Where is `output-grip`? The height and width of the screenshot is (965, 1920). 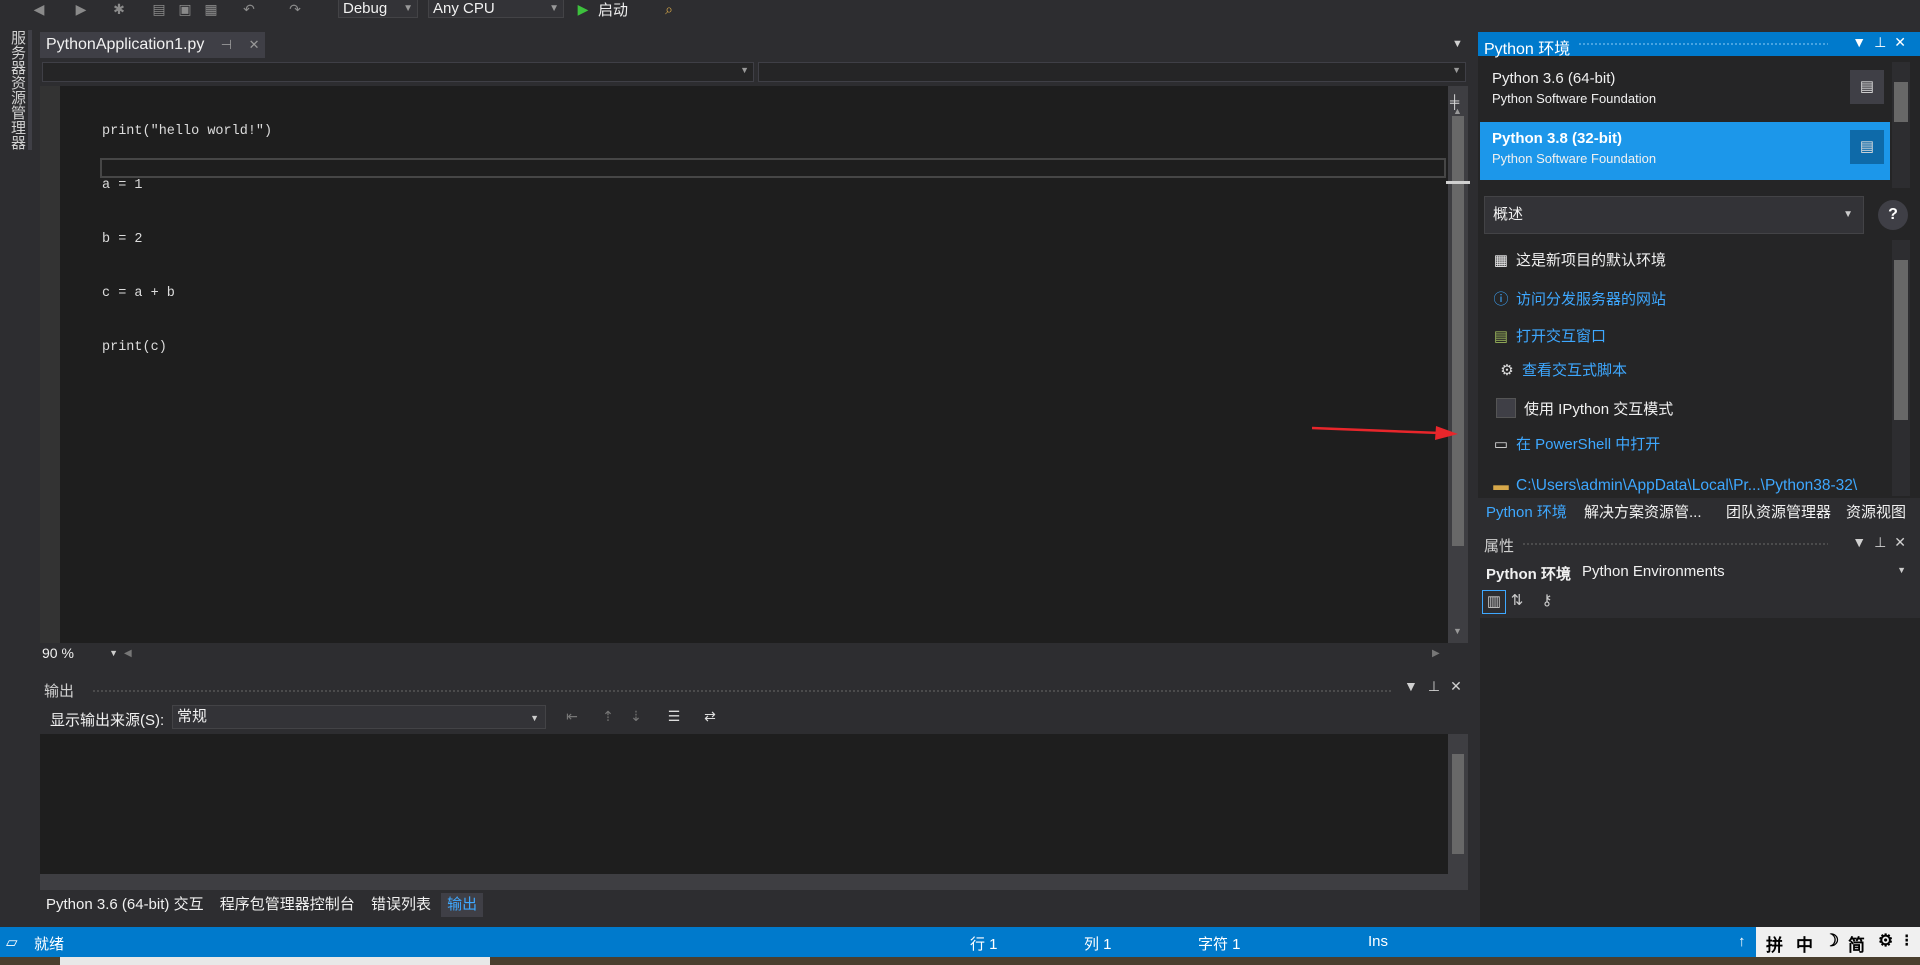
output-grip is located at coordinates (742, 691).